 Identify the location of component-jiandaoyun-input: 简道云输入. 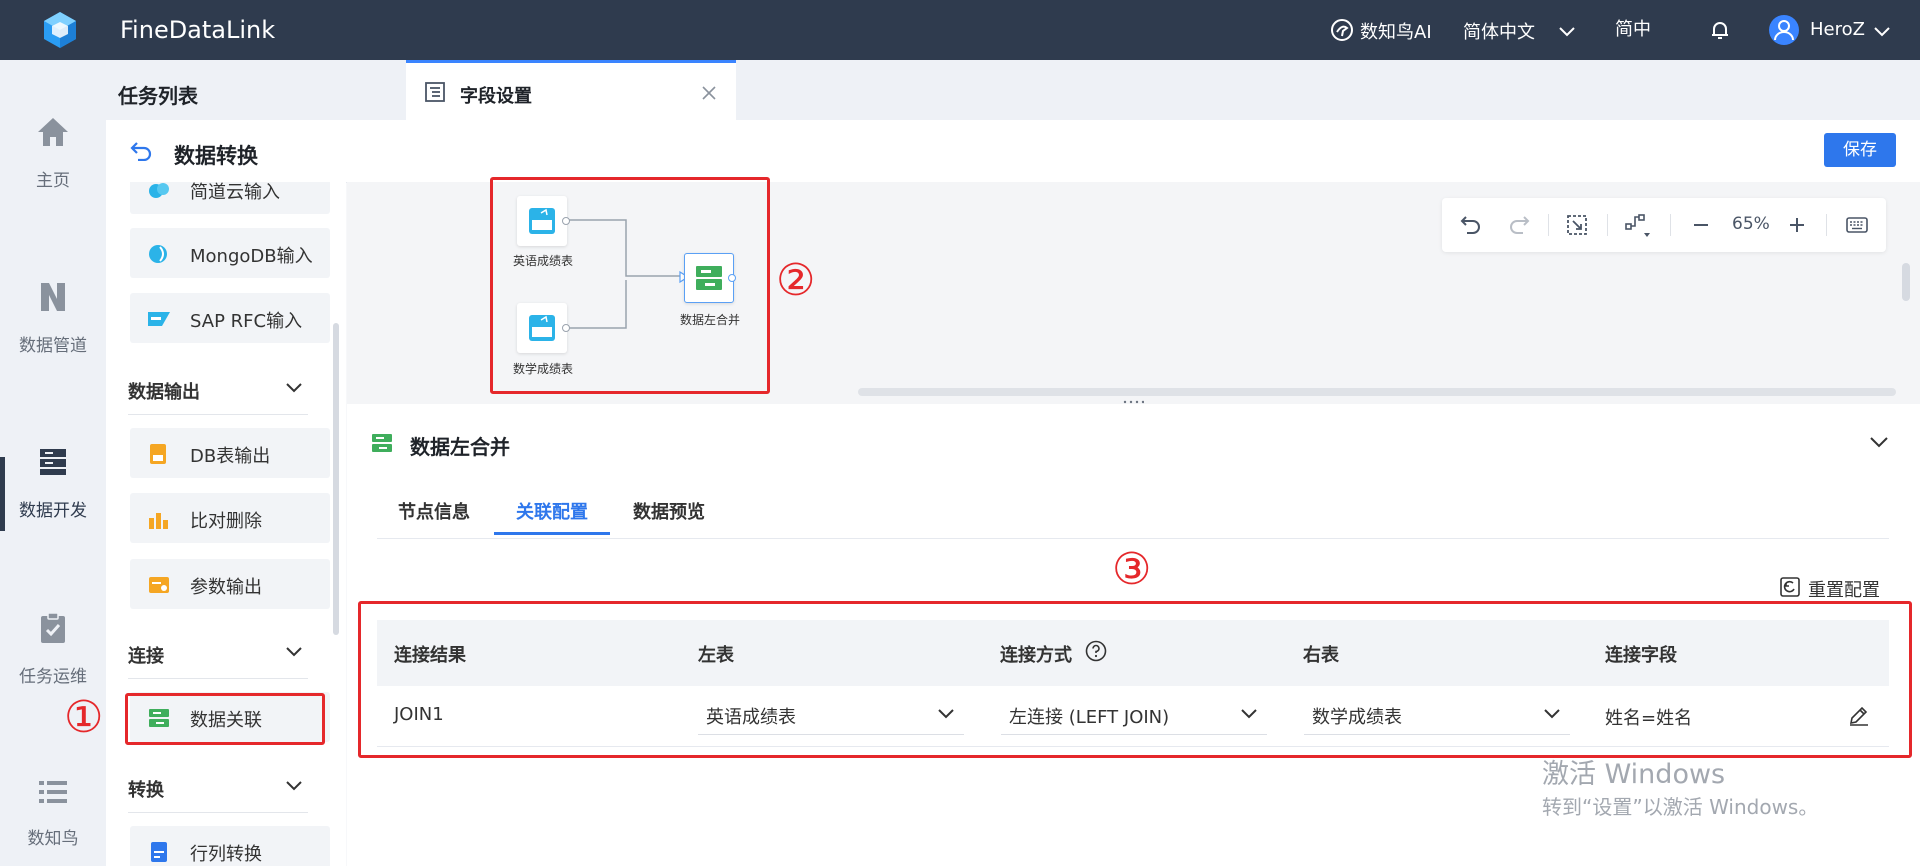
(230, 198).